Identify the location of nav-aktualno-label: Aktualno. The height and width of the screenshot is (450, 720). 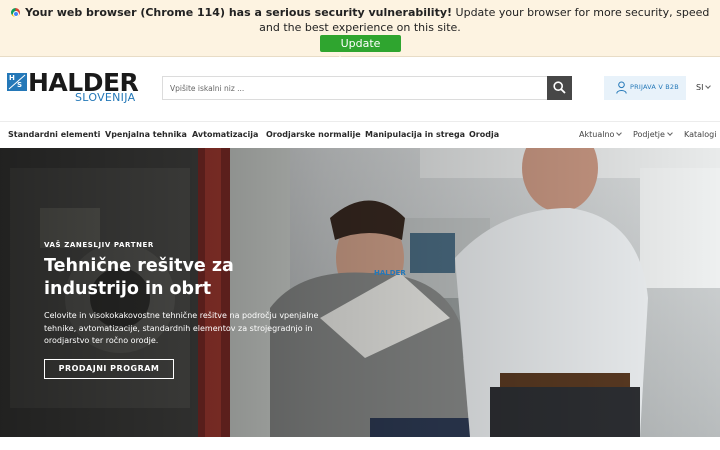
(597, 134).